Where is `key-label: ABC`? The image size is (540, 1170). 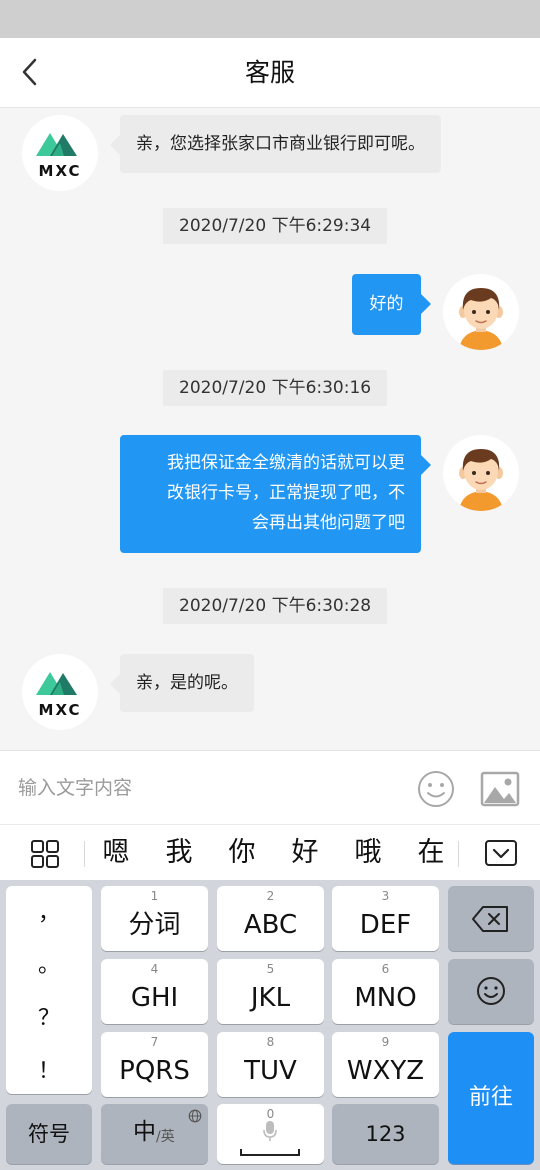 key-label: ABC is located at coordinates (270, 925).